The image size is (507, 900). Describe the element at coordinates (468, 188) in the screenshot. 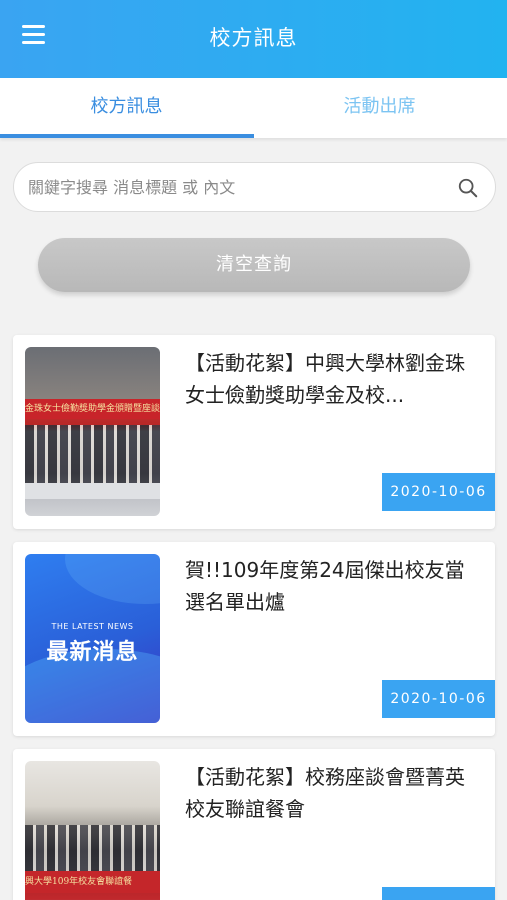

I see `search-icon` at that location.